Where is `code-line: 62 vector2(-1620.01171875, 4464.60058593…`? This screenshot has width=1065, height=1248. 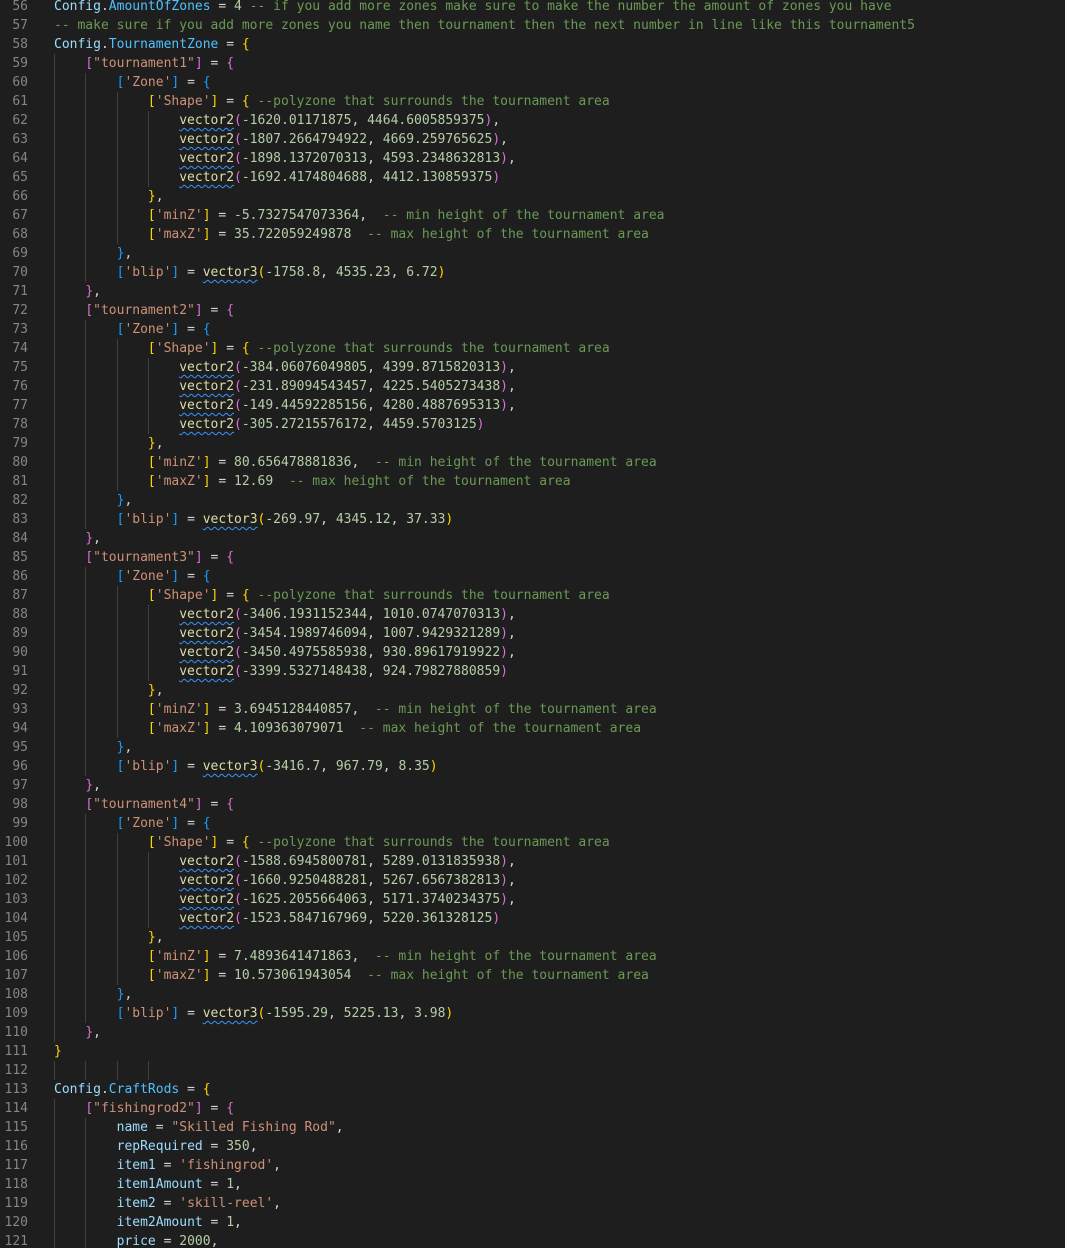
code-line: 62 vector2(-1620.01171875, 4464.60058593… is located at coordinates (532, 120).